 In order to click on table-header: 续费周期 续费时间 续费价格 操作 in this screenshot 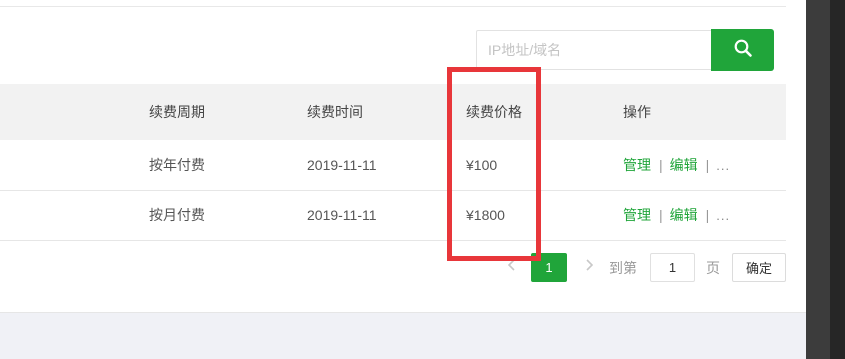, I will do `click(393, 112)`.